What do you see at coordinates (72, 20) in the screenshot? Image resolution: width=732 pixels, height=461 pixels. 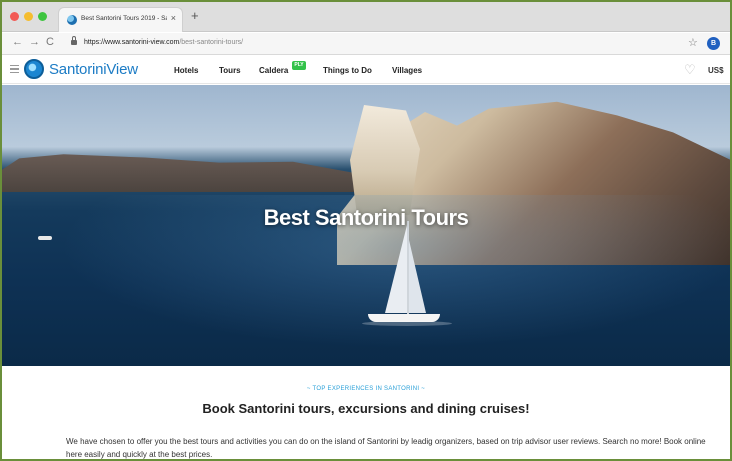 I see `favicon-icon` at bounding box center [72, 20].